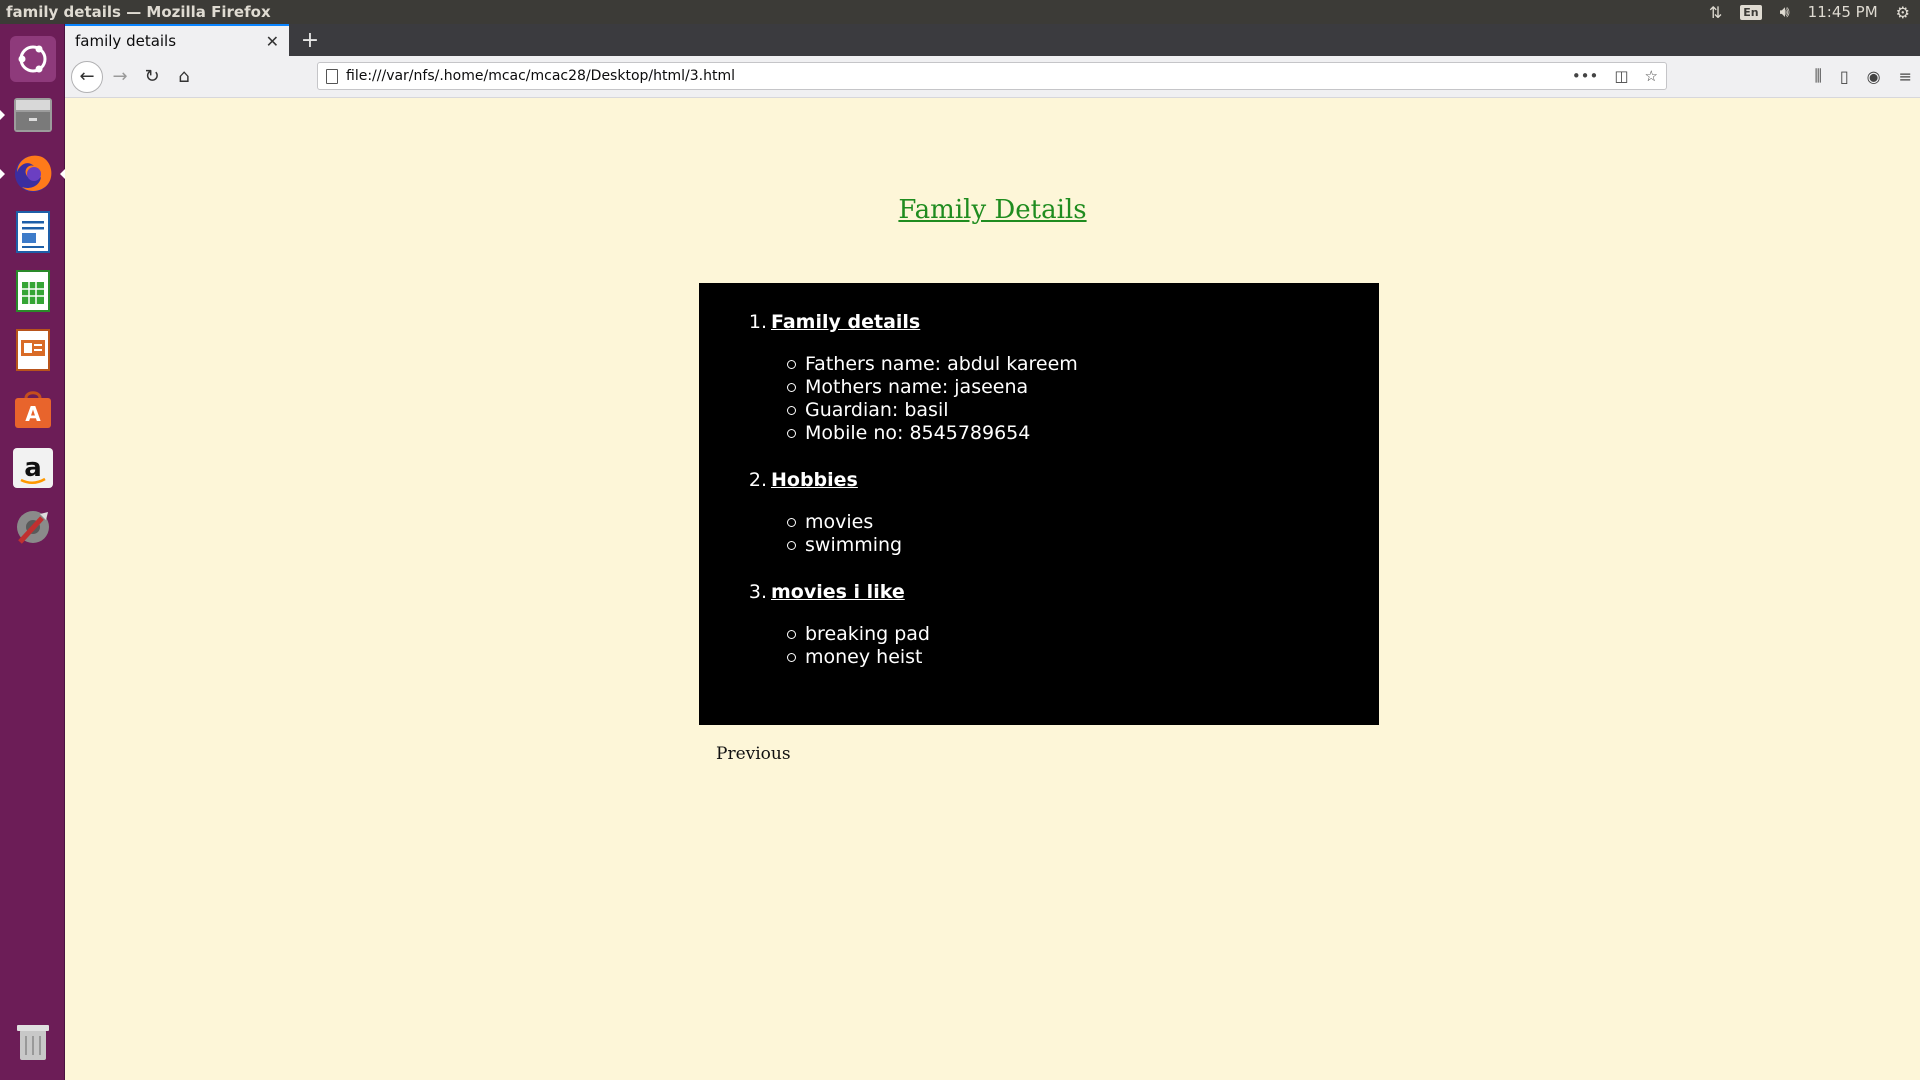  I want to click on list-item: swimming, so click(1083, 545).